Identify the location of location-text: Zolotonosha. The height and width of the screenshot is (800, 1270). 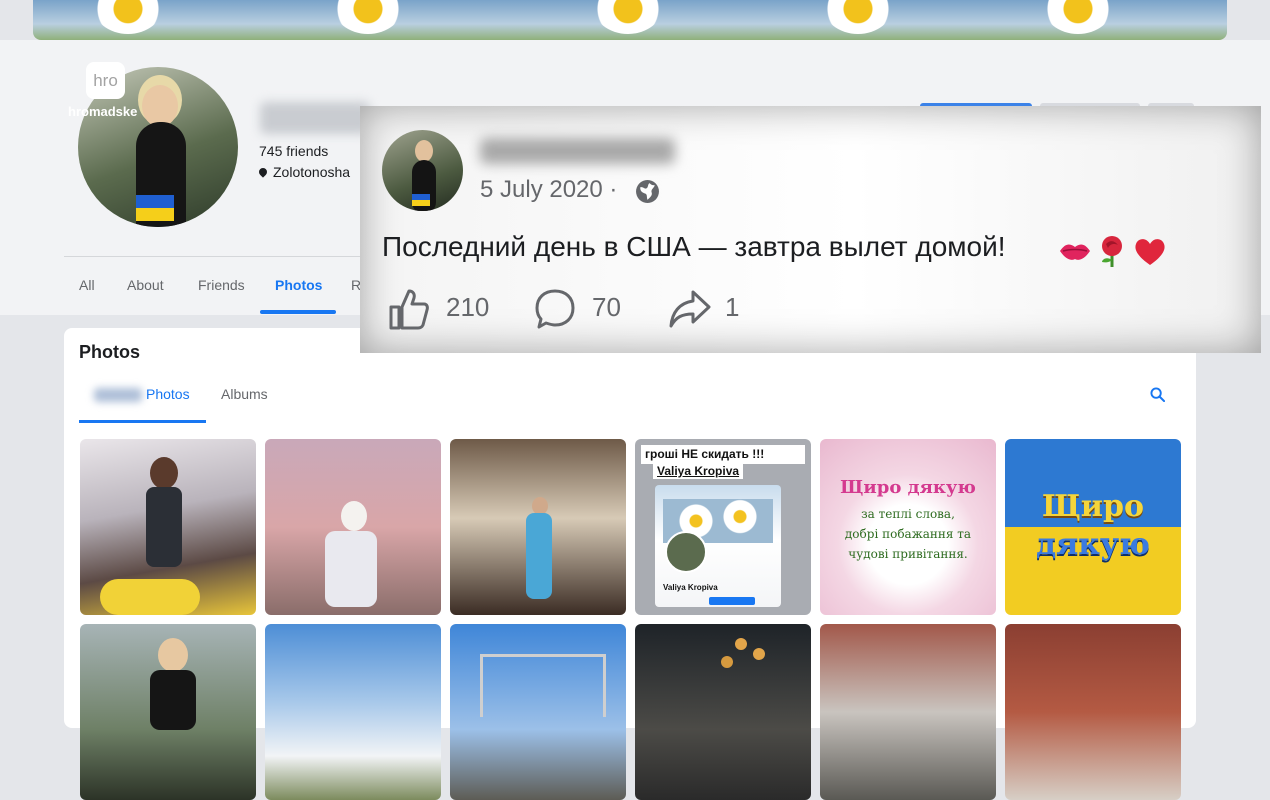
(312, 172).